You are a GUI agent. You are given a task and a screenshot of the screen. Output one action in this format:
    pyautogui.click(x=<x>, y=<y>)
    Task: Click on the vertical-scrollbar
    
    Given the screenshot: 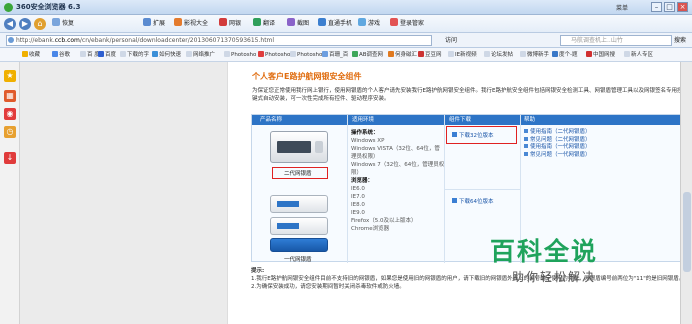 What is the action you would take?
    pyautogui.click(x=686, y=193)
    